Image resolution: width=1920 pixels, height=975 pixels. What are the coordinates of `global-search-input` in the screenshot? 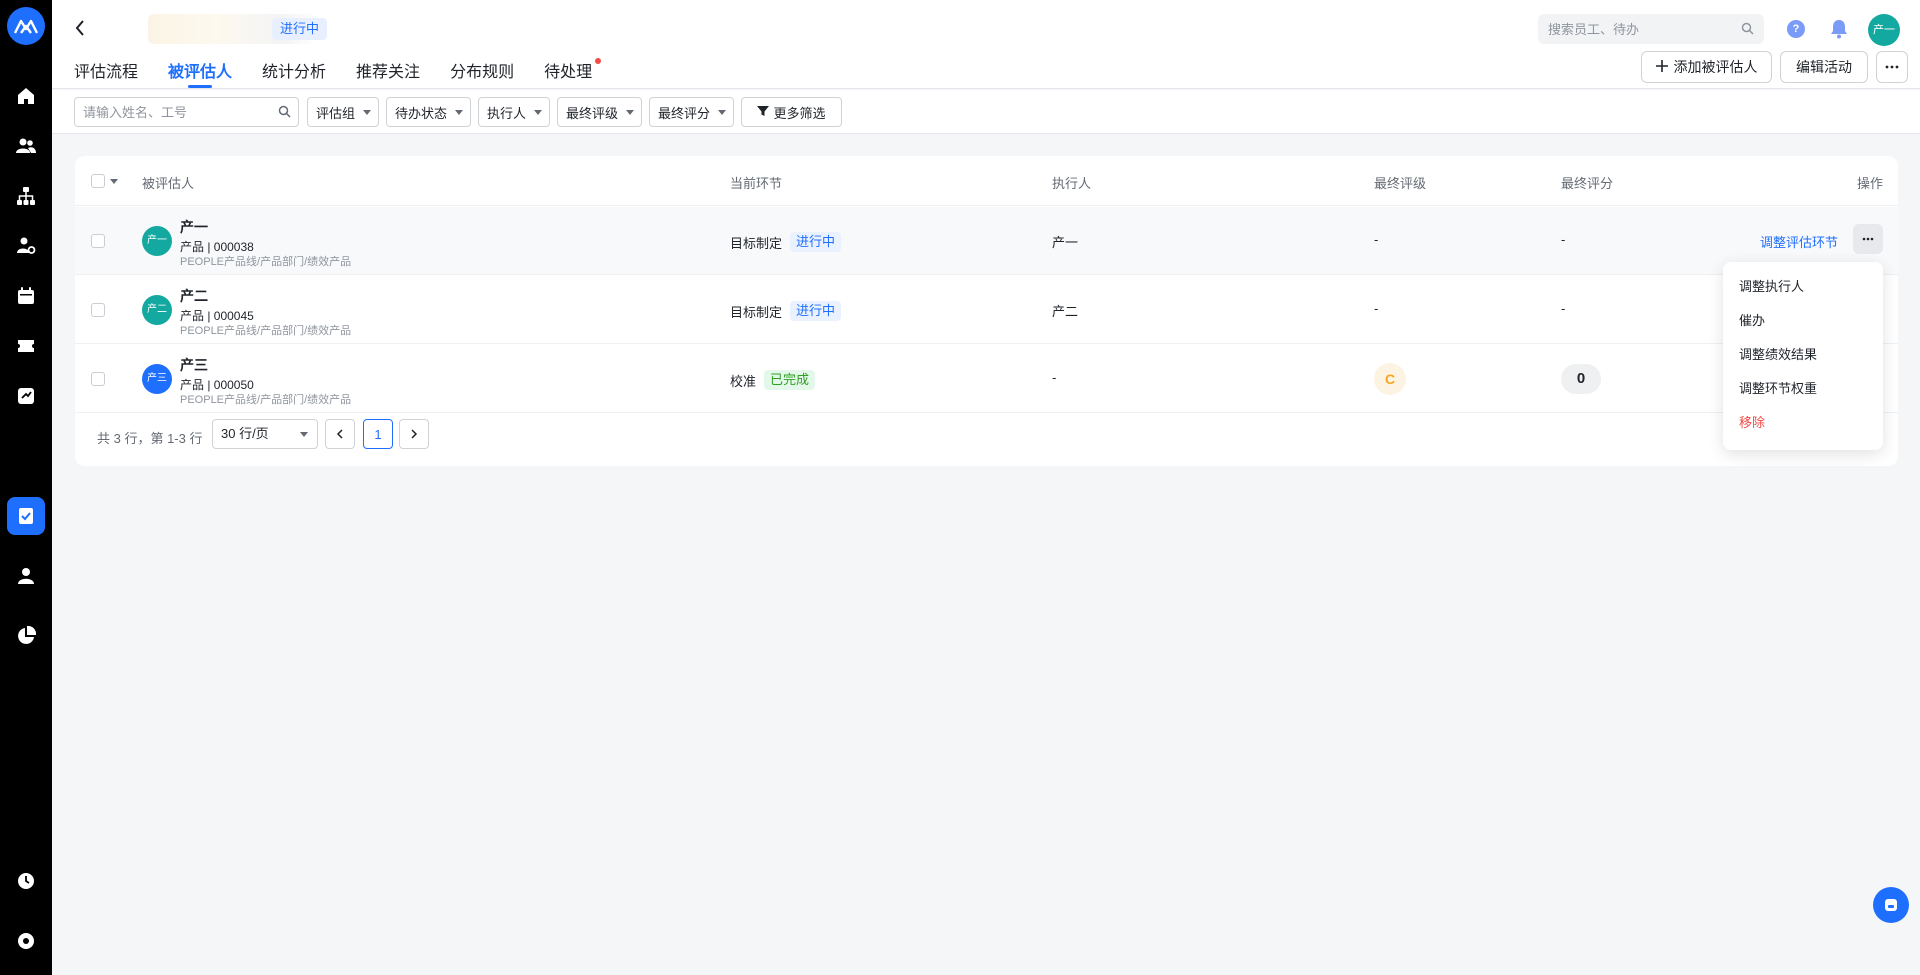 It's located at (1633, 29).